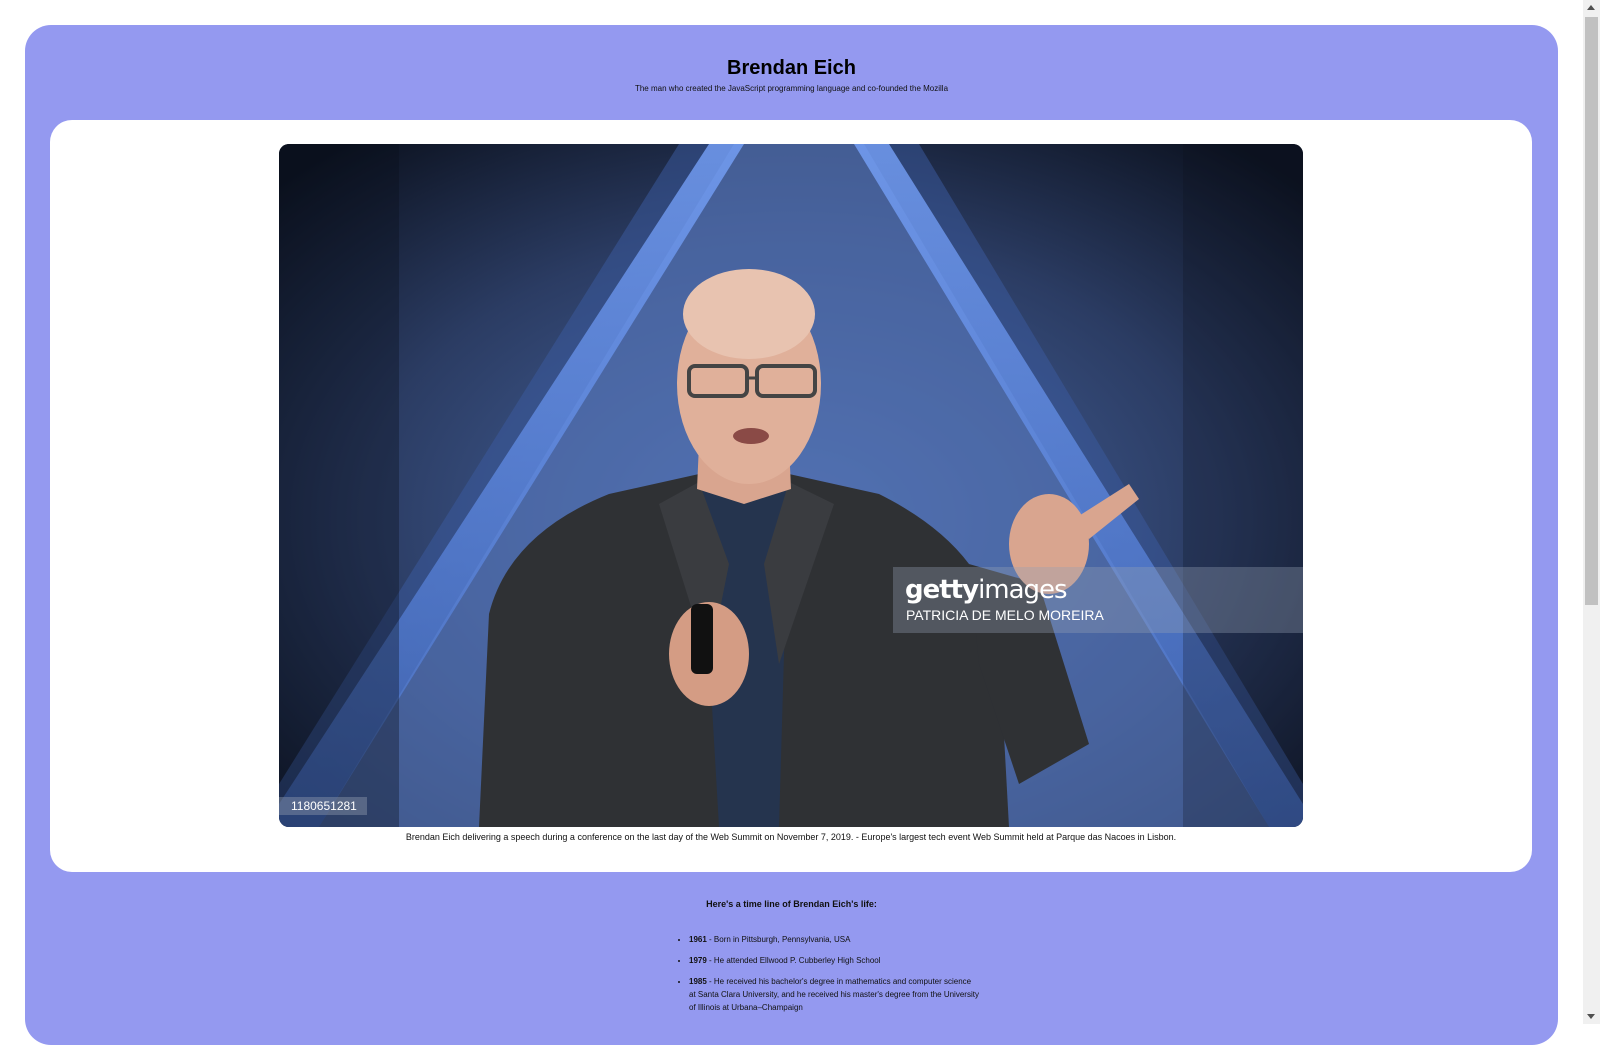 This screenshot has height=1045, width=1600. Describe the element at coordinates (323, 806) in the screenshot. I see `image-id-label: 1180651281` at that location.